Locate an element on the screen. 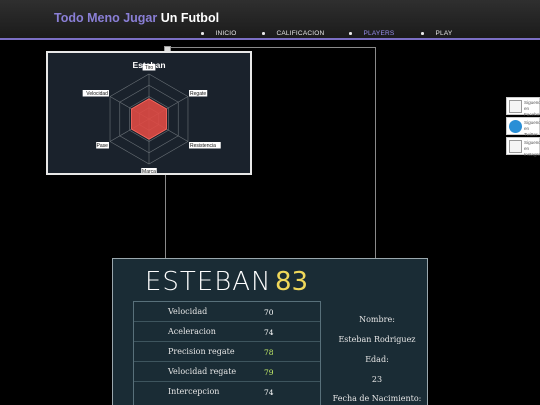 This screenshot has height=405, width=540. svg-text: Resistencia is located at coordinates (203, 146).